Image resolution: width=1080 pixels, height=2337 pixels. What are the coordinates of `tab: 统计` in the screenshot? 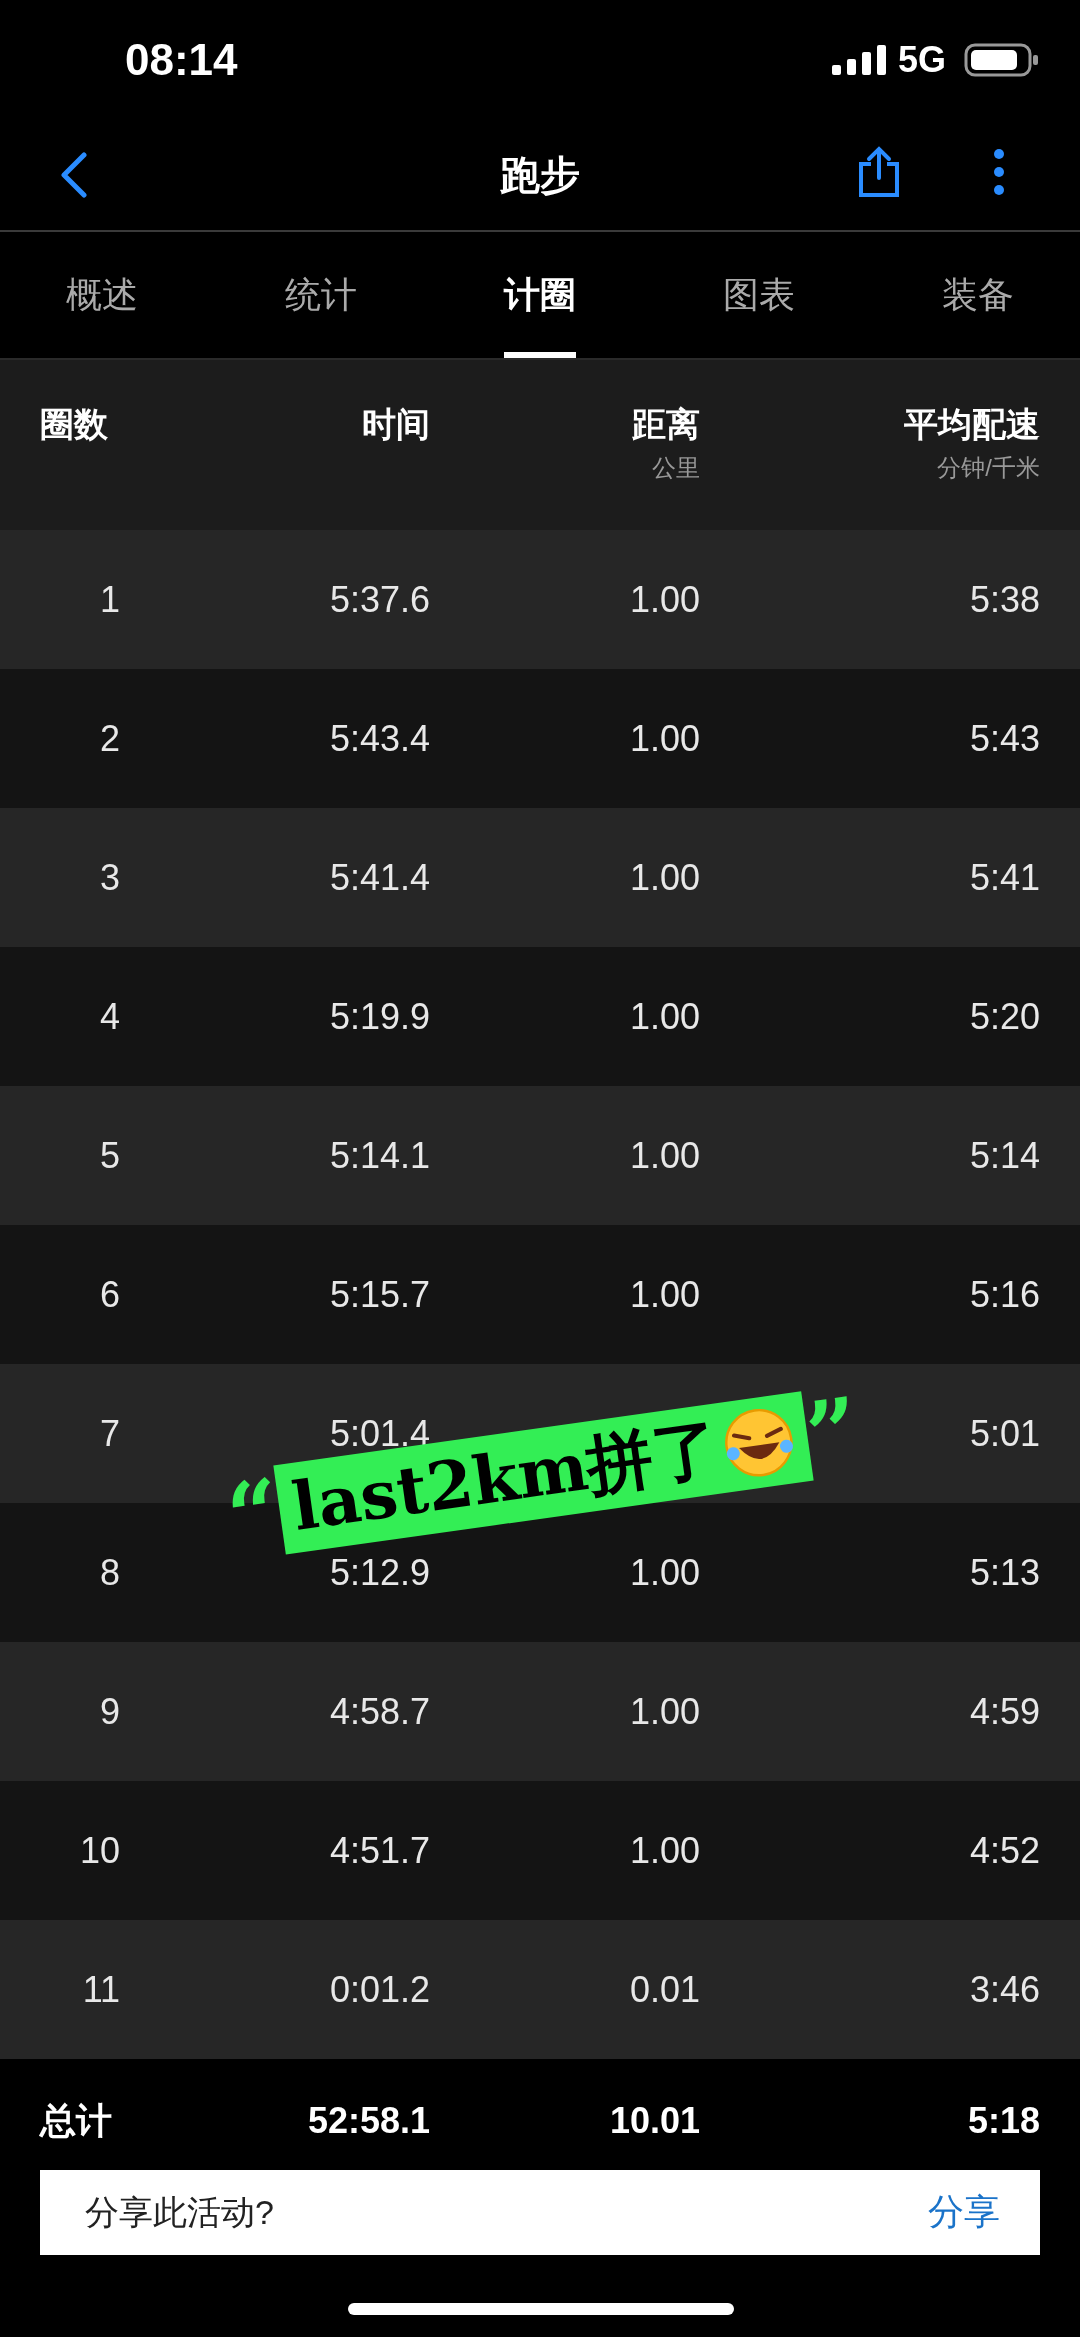 It's located at (320, 298).